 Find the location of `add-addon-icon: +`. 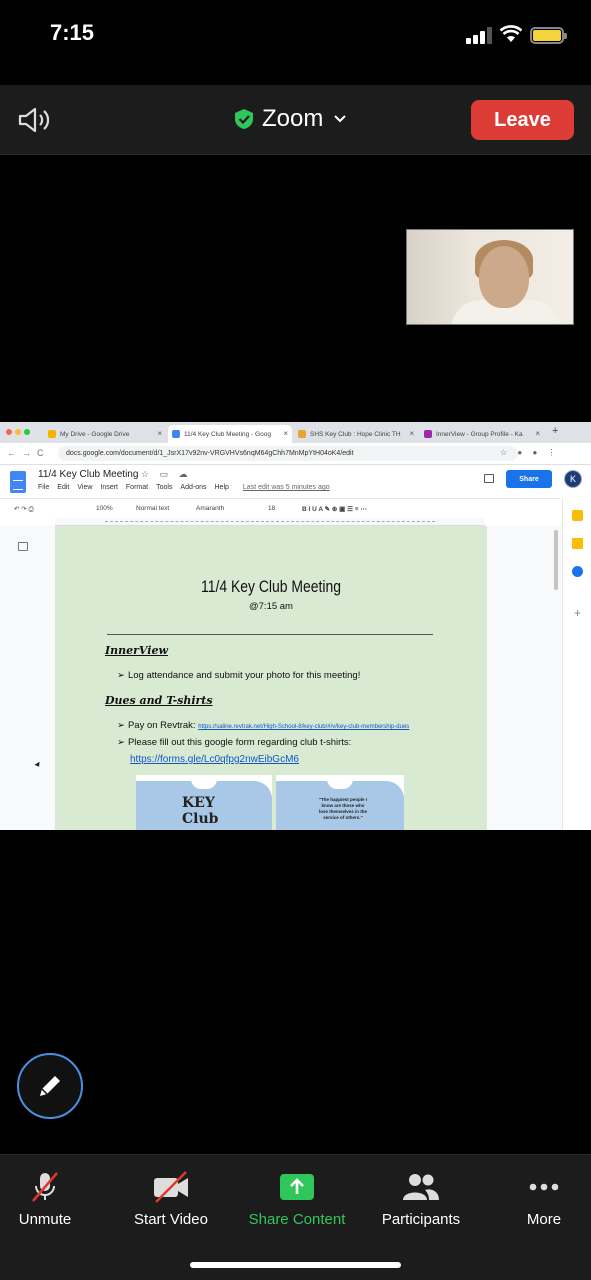

add-addon-icon: + is located at coordinates (577, 613).